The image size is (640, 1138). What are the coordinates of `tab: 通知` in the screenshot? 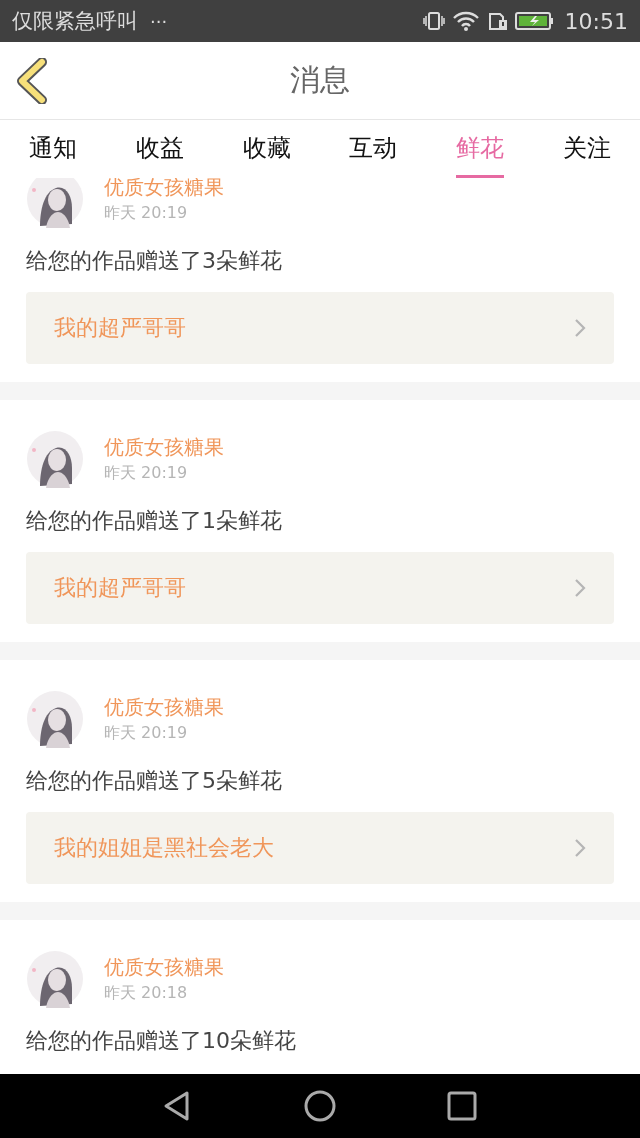 It's located at (53, 149).